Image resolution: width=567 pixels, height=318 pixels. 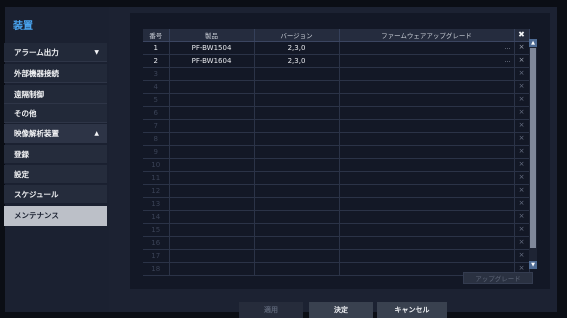 I want to click on row-number: 1, so click(x=156, y=48).